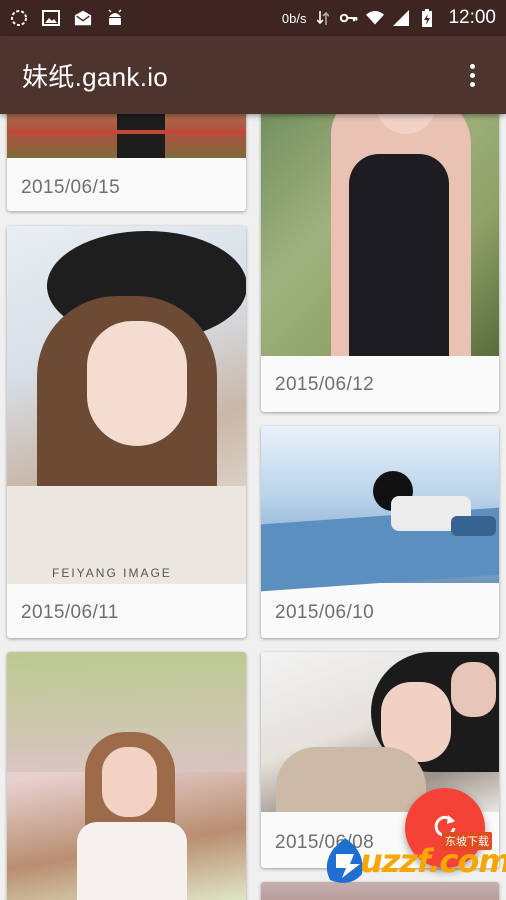 This screenshot has height=900, width=506. What do you see at coordinates (115, 18) in the screenshot?
I see `android-debug-icon` at bounding box center [115, 18].